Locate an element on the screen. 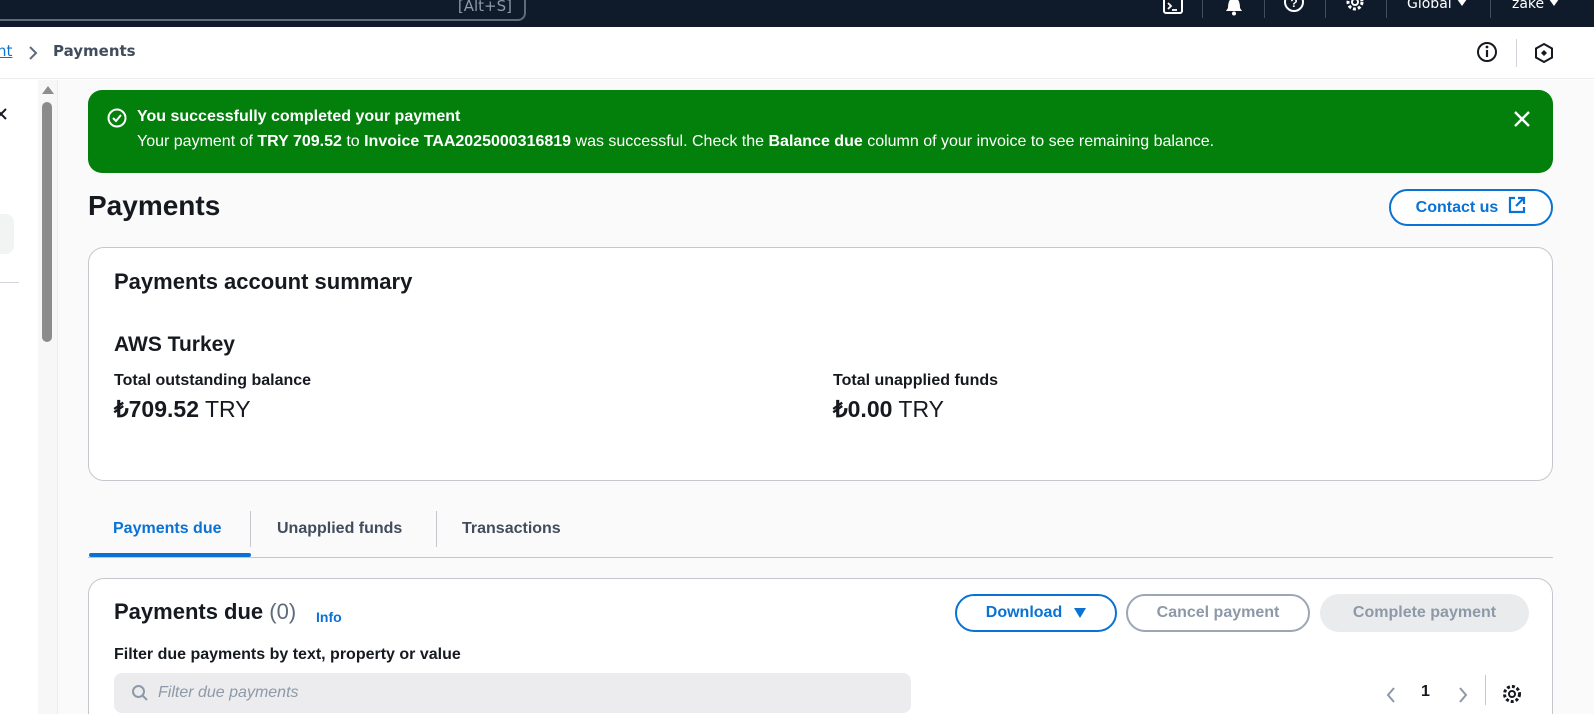  tab-transactions: Transactions is located at coordinates (511, 529).